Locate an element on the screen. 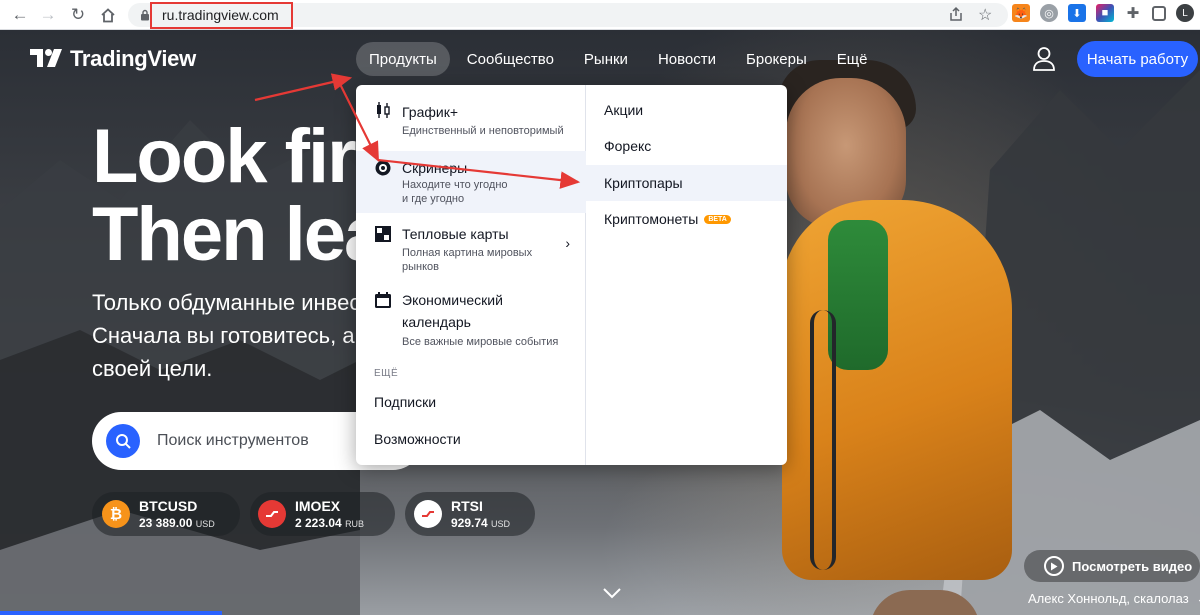 The height and width of the screenshot is (615, 1200). puzzle-icon: ✚ is located at coordinates (1133, 13).